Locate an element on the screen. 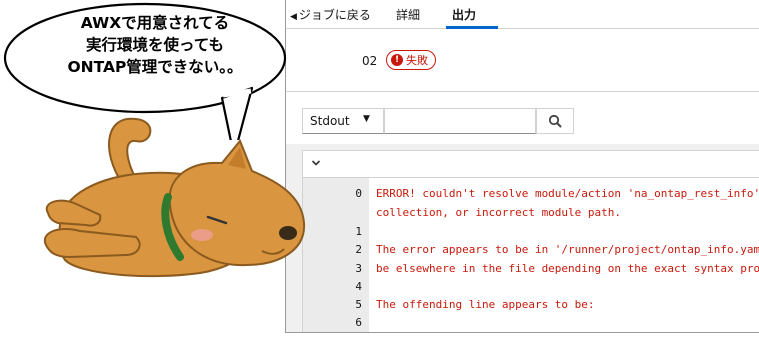 The image size is (759, 343). output-toolbar: Stdout ▼ is located at coordinates (522, 117).